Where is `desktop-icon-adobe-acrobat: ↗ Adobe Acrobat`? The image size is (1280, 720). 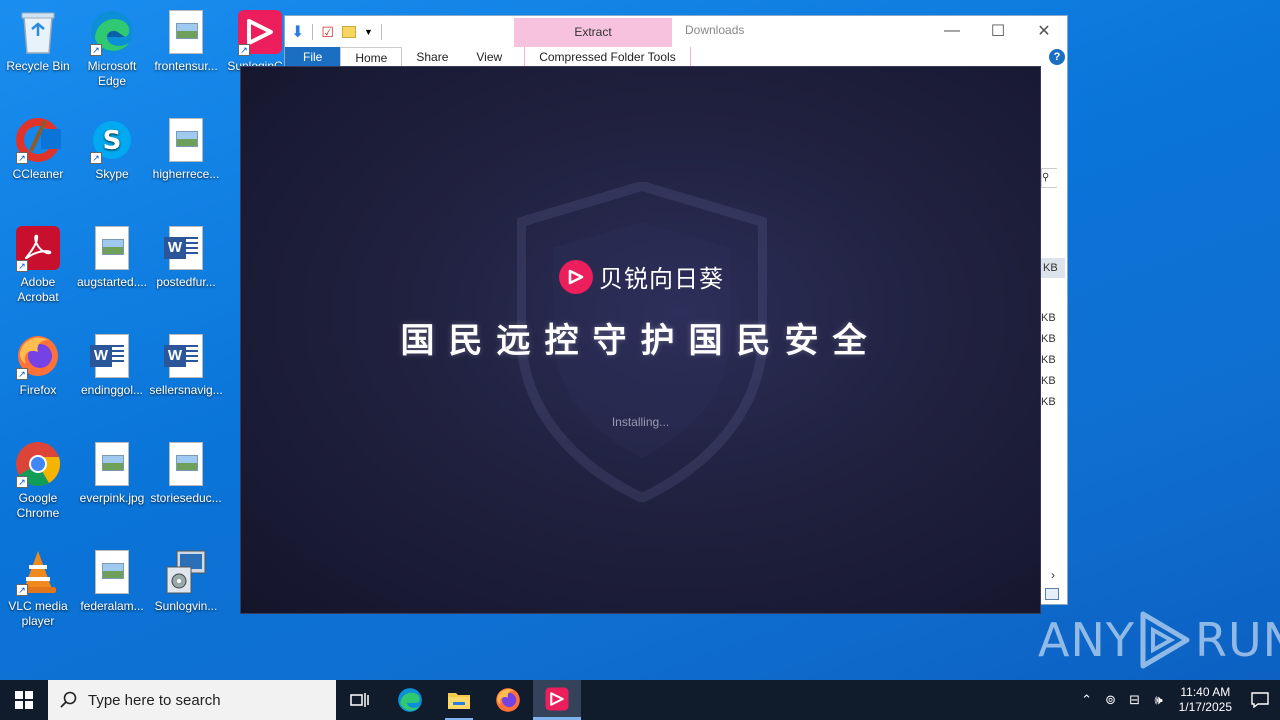 desktop-icon-adobe-acrobat: ↗ Adobe Acrobat is located at coordinates (38, 264).